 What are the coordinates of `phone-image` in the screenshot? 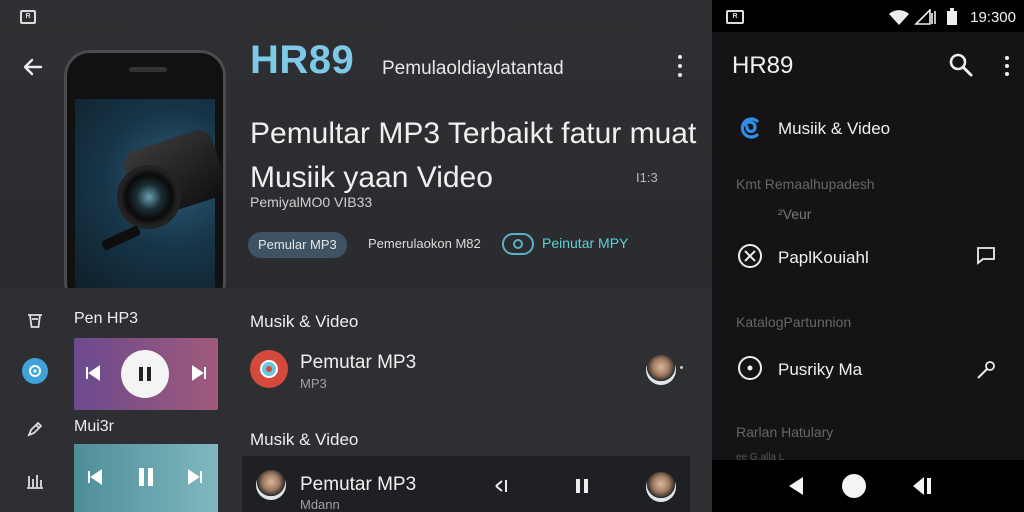 It's located at (145, 179).